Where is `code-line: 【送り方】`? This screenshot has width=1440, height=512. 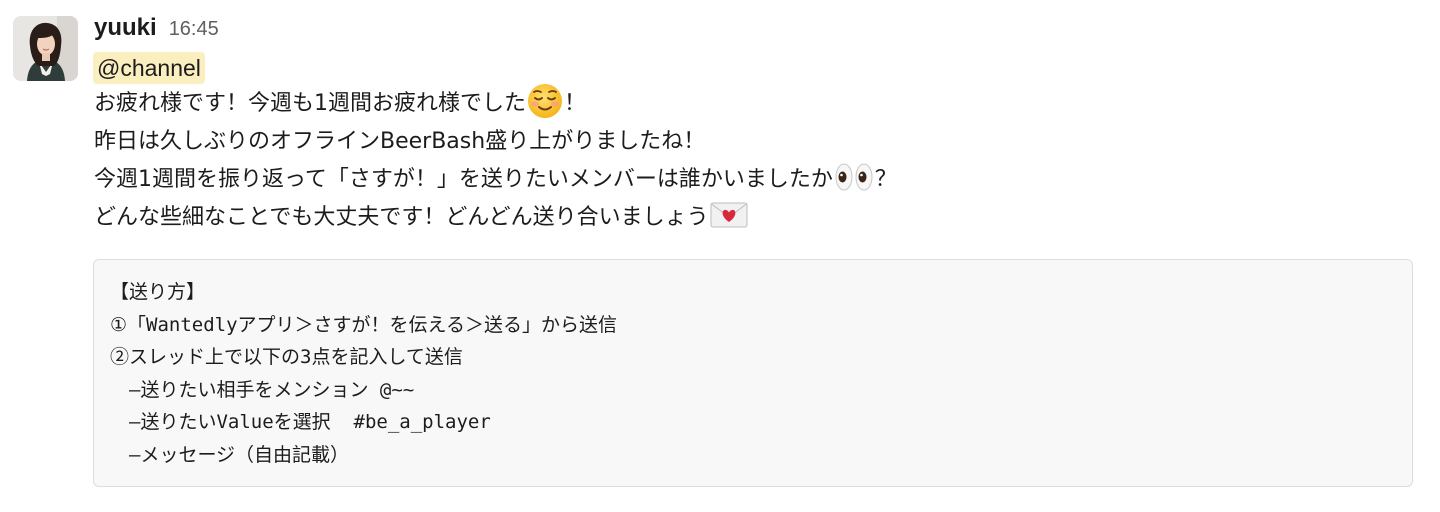 code-line: 【送り方】 is located at coordinates (158, 292).